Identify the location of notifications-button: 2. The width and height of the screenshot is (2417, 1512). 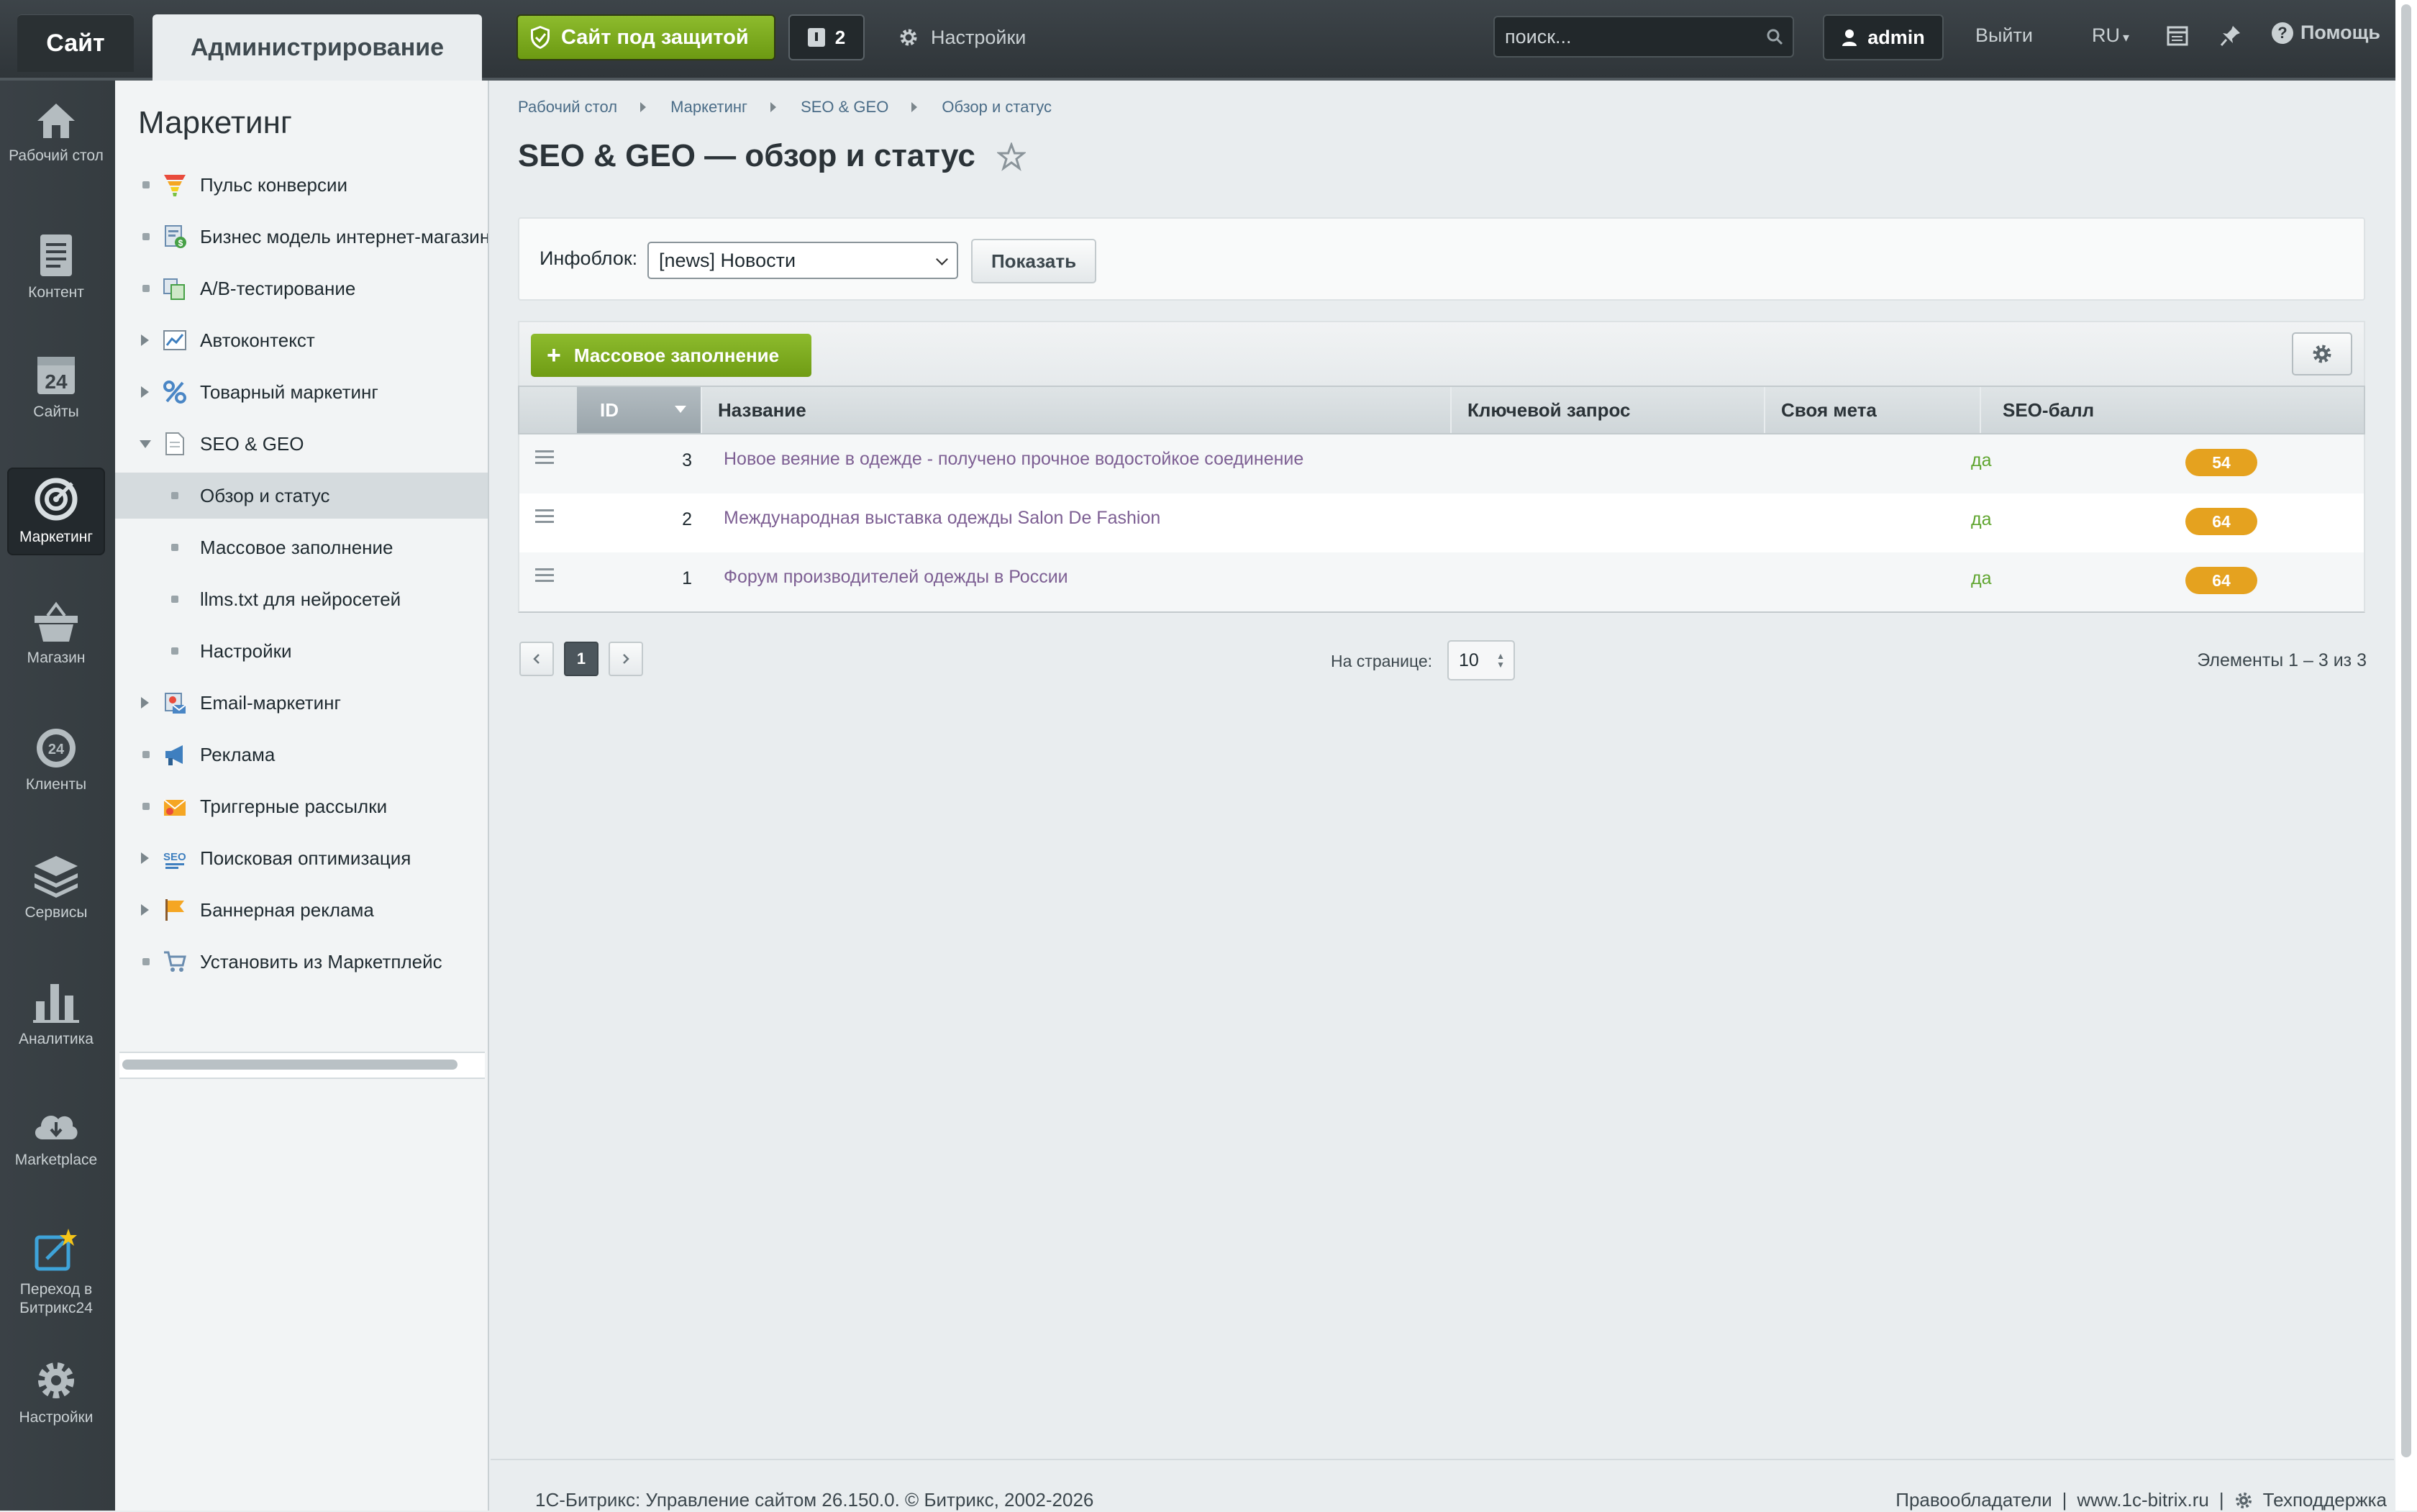
(827, 37).